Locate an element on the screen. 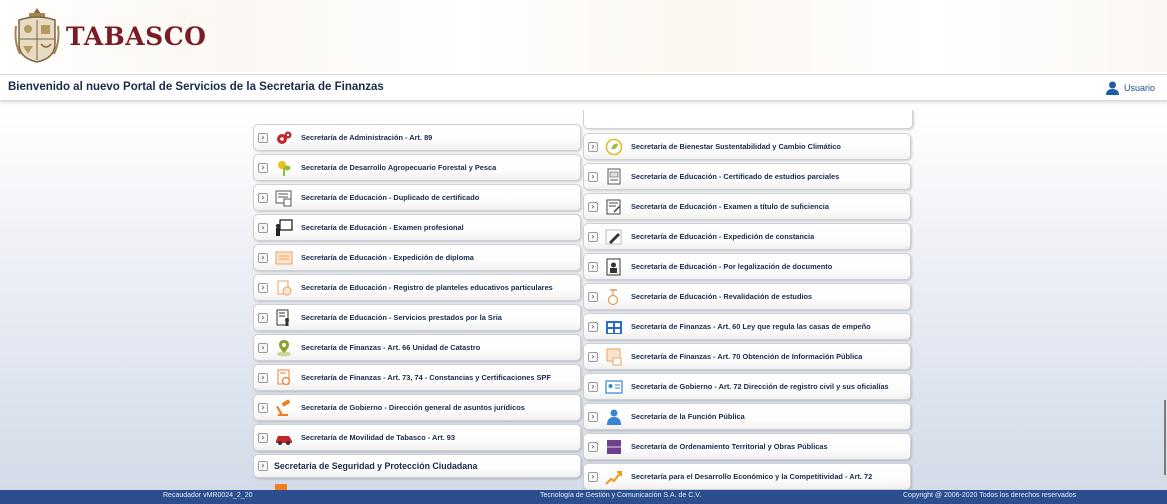 This screenshot has height=504, width=1167. clipped-service-item is located at coordinates (748, 119).